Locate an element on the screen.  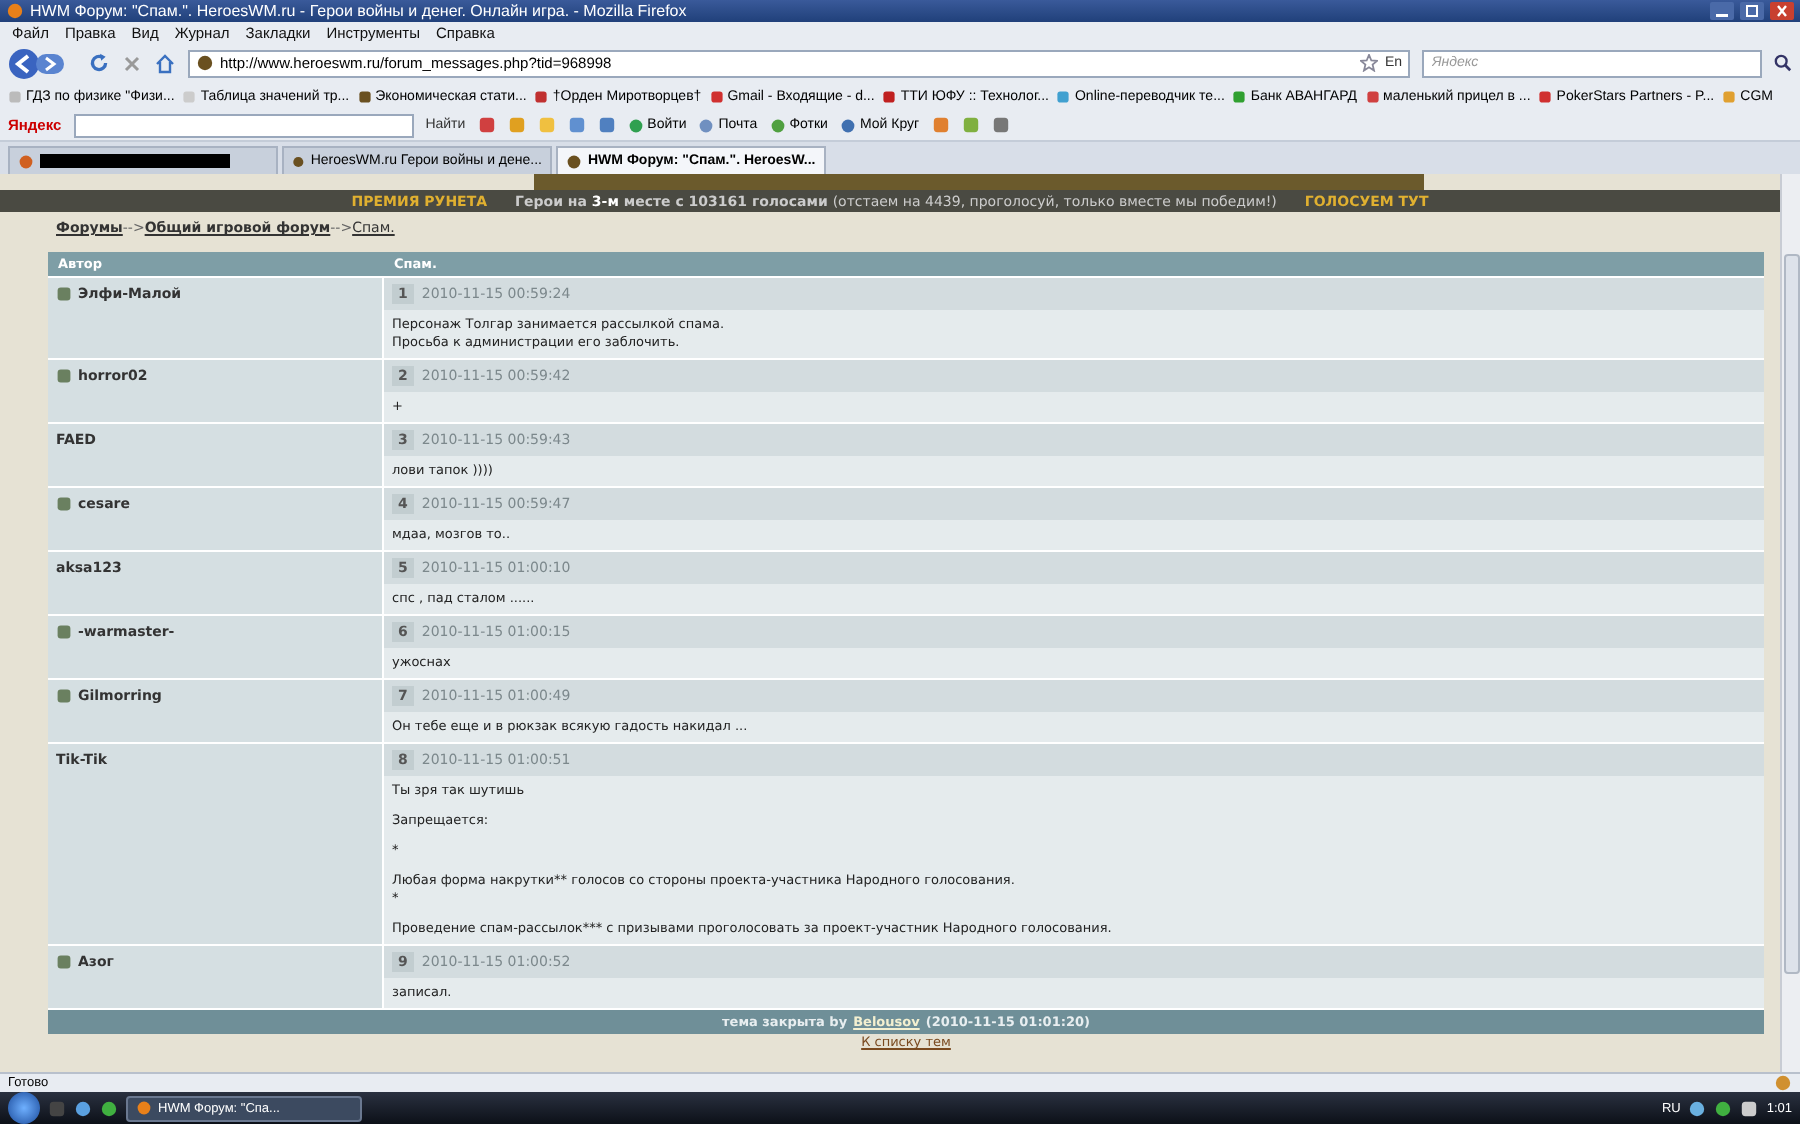
addon-icon is located at coordinates (1783, 1083).